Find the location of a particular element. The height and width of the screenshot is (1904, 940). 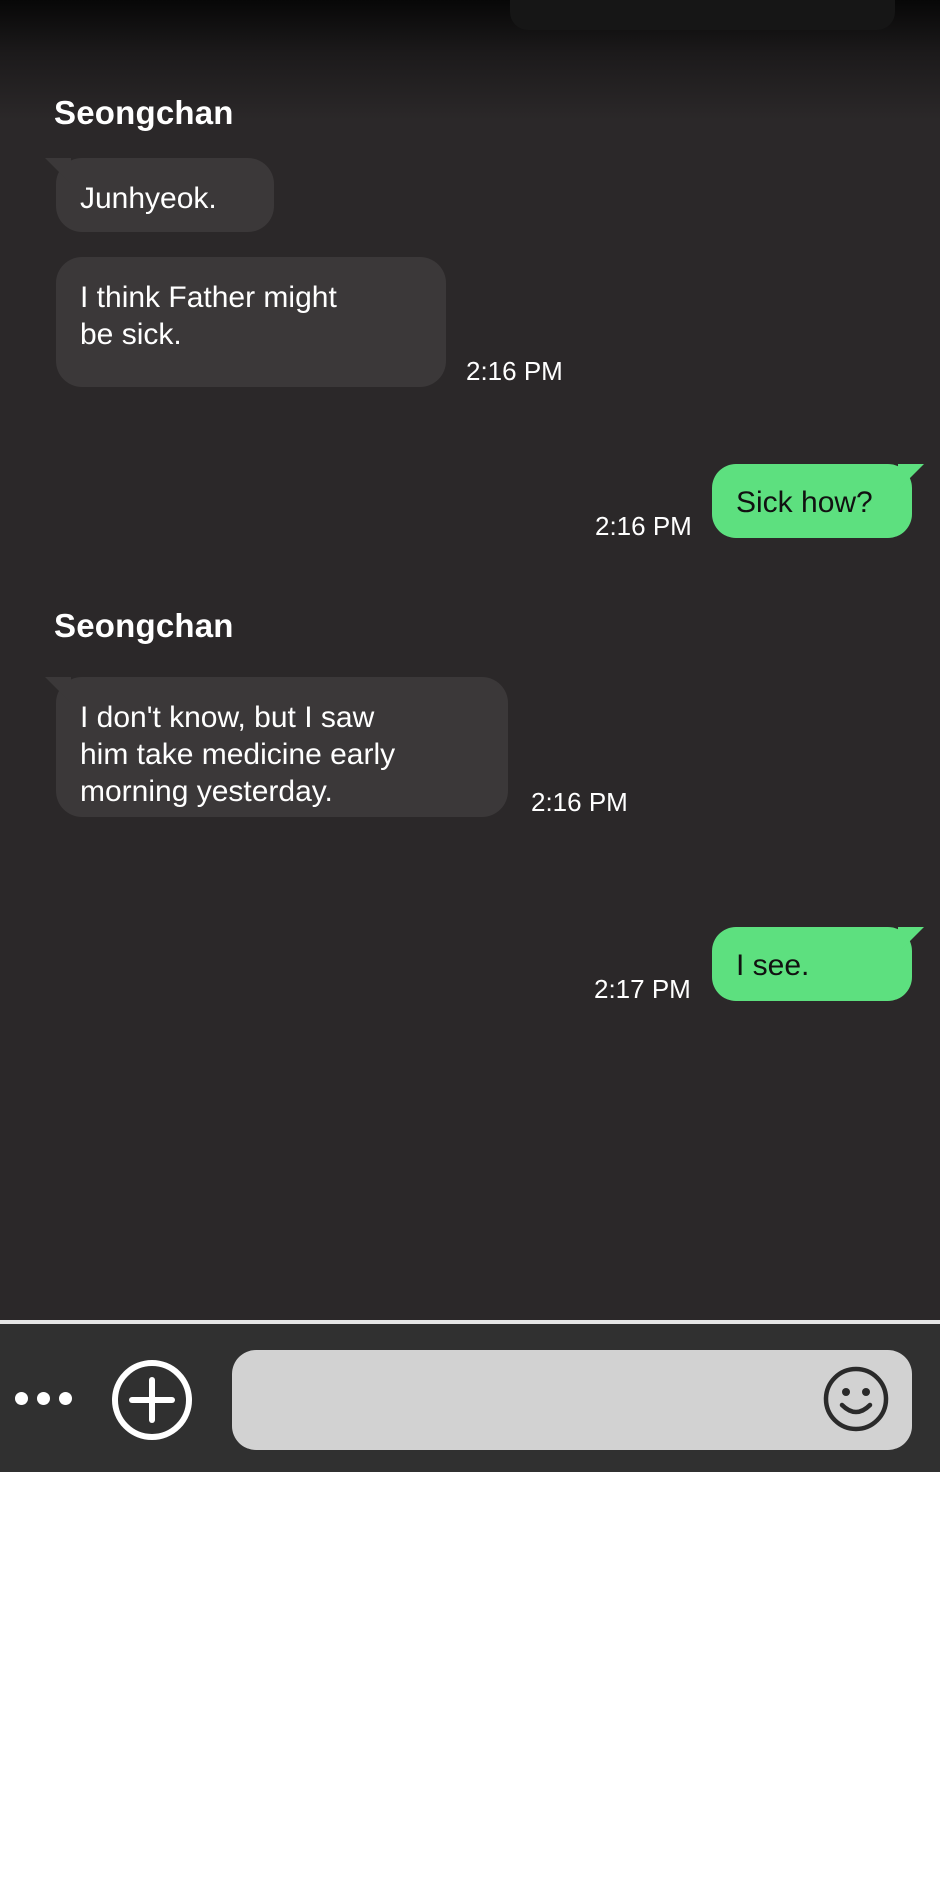

message-bubble-incoming: Junhyeok. is located at coordinates (159, 195).